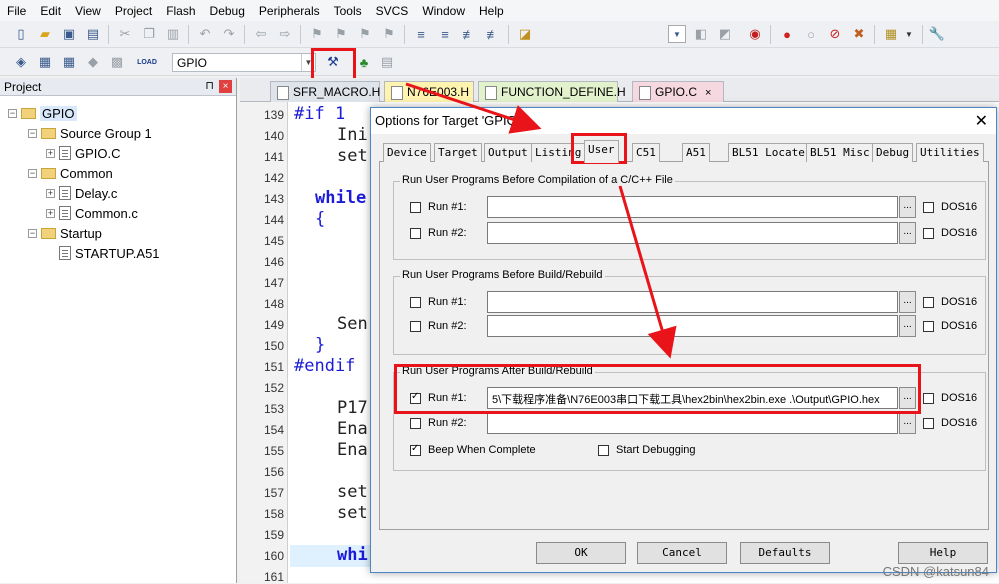  What do you see at coordinates (541, 220) in the screenshot?
I see `annotation-arrows` at bounding box center [541, 220].